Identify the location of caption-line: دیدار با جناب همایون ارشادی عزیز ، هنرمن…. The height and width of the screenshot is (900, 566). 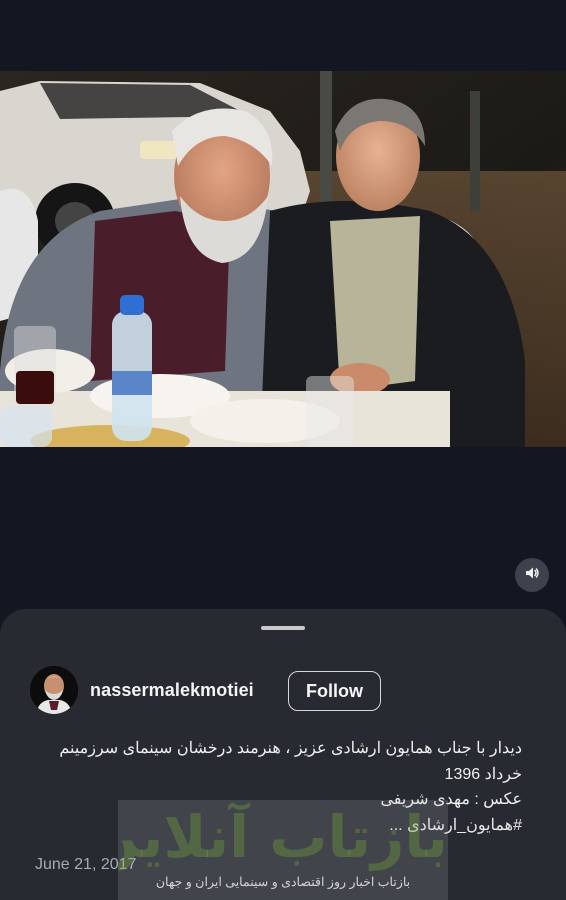
(290, 748).